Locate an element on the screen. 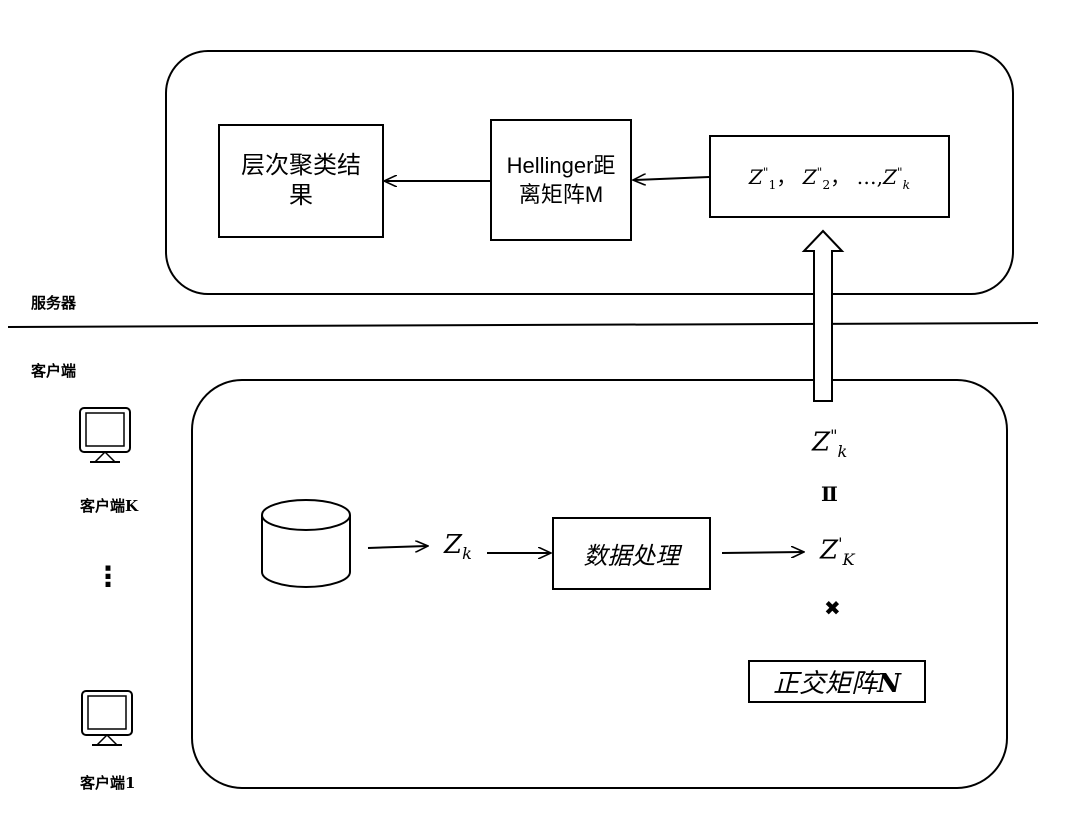 This screenshot has width=1083, height=828. sep-1: ， is located at coordinates (786, 177).